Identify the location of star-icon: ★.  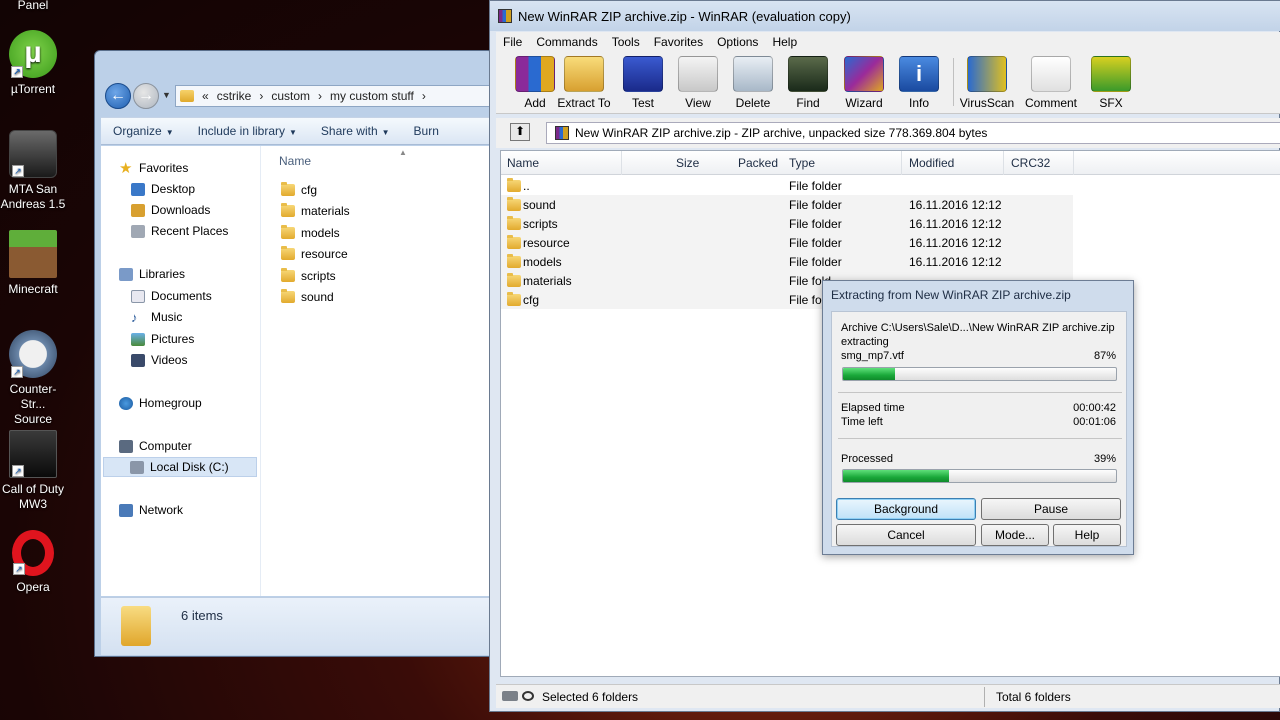
(126, 168).